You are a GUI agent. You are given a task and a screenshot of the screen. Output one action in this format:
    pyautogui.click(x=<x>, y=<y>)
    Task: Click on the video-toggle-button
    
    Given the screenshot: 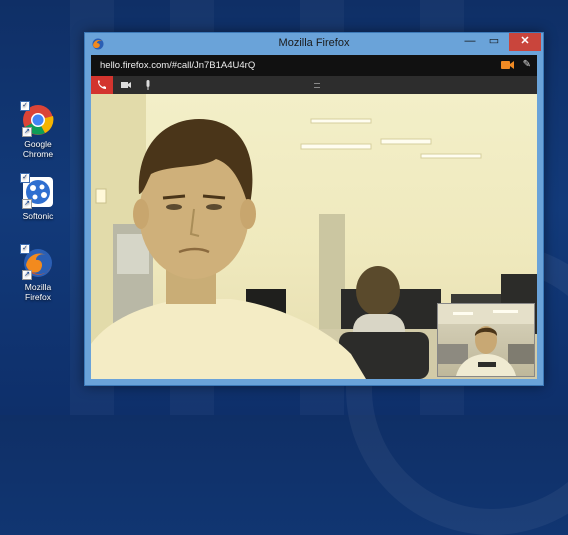 What is the action you would take?
    pyautogui.click(x=126, y=85)
    